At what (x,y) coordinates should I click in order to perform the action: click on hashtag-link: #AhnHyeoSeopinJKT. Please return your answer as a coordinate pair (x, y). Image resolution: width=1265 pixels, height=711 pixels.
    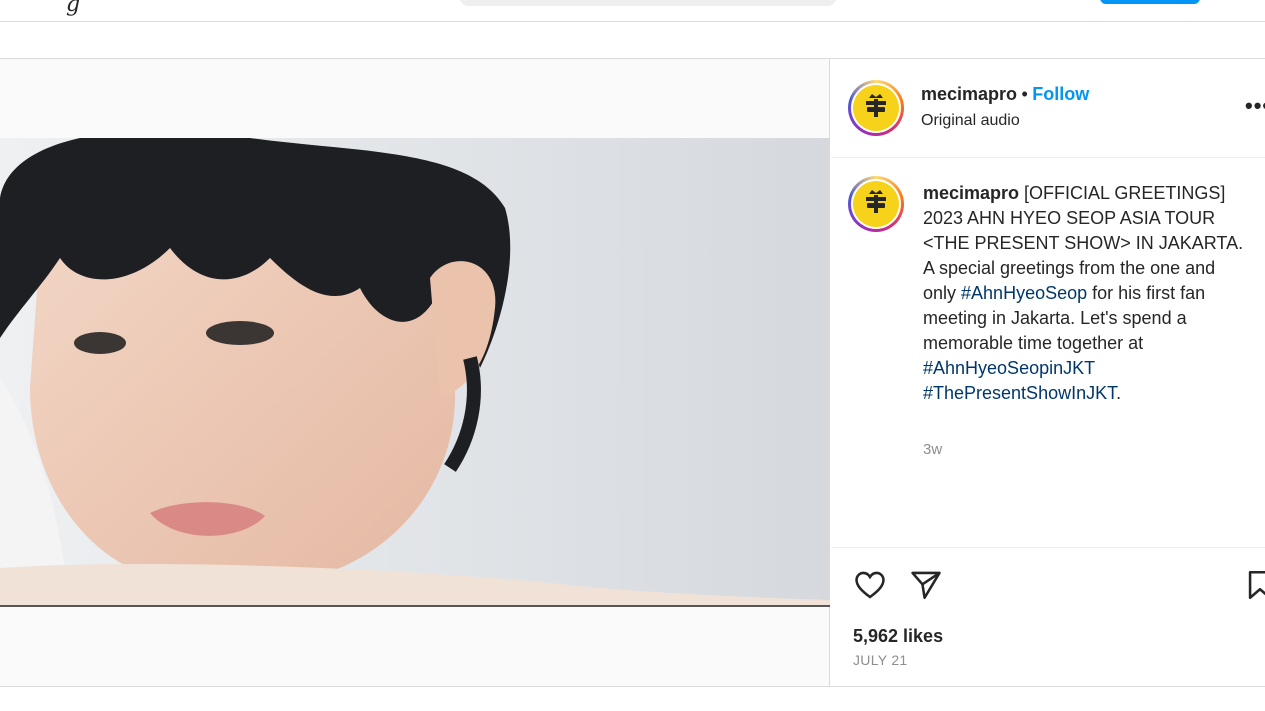
    Looking at the image, I should click on (1009, 368).